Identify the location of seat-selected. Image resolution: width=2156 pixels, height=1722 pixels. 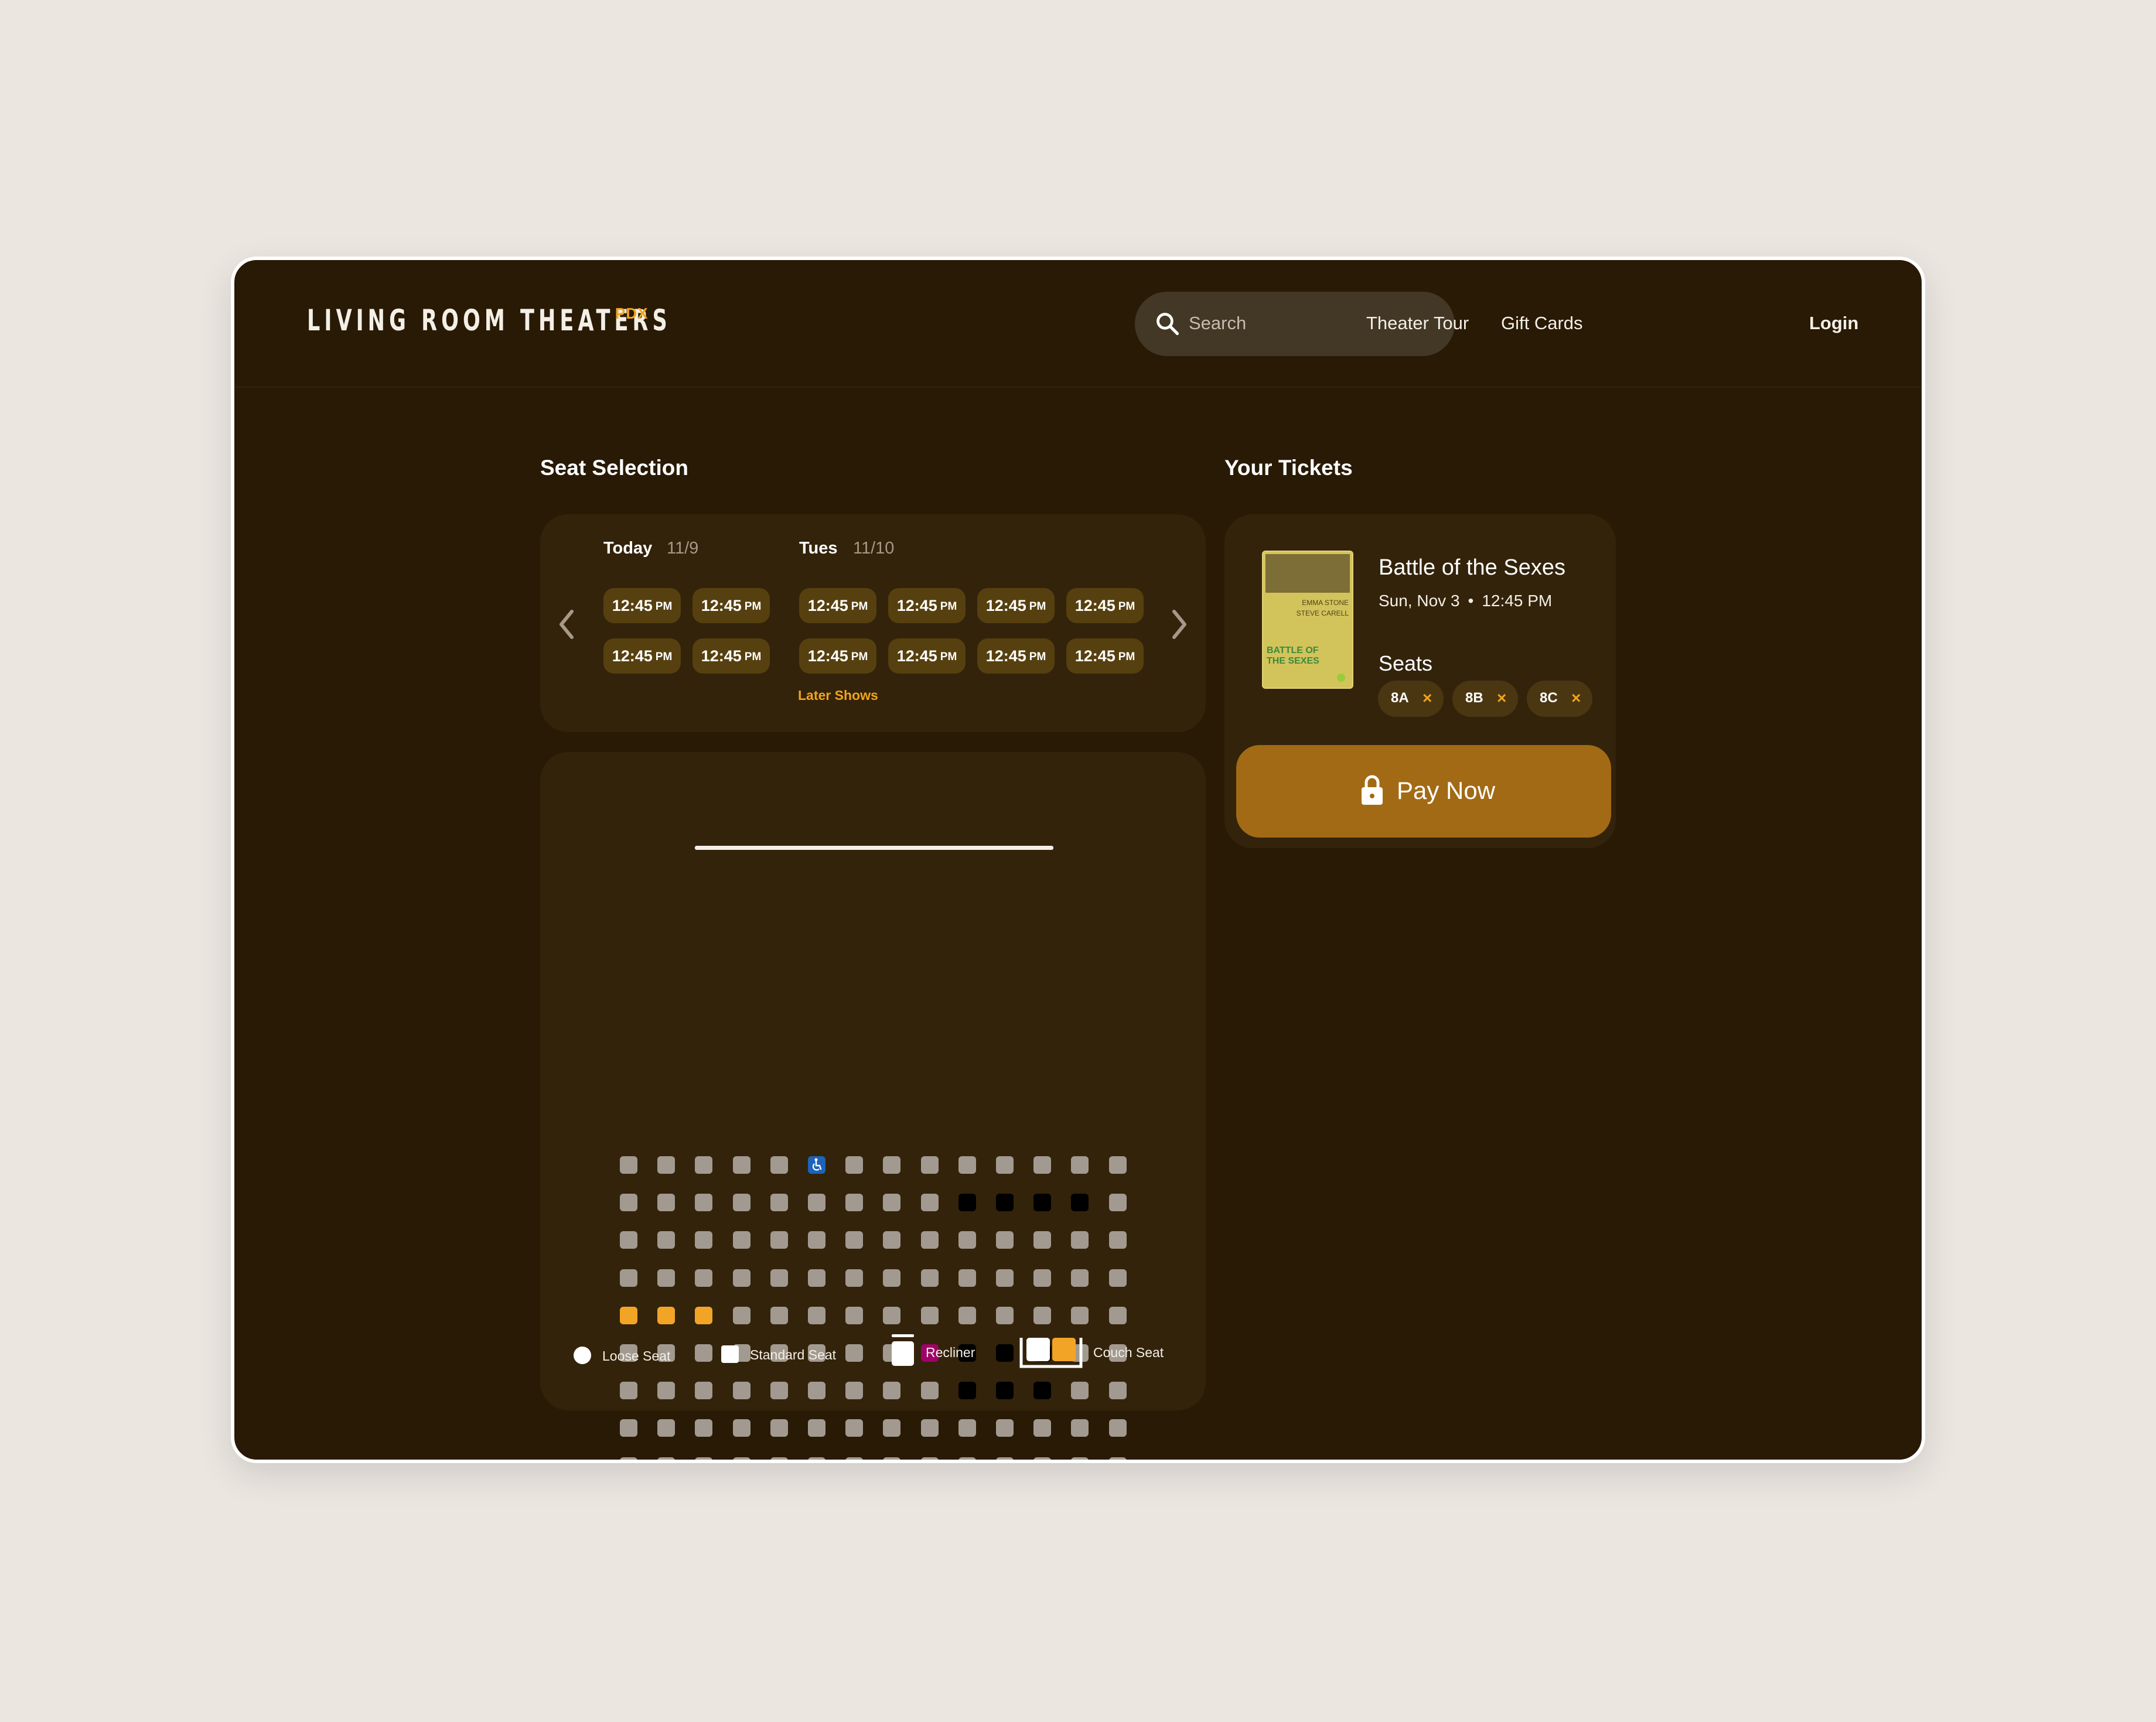
(666, 1315).